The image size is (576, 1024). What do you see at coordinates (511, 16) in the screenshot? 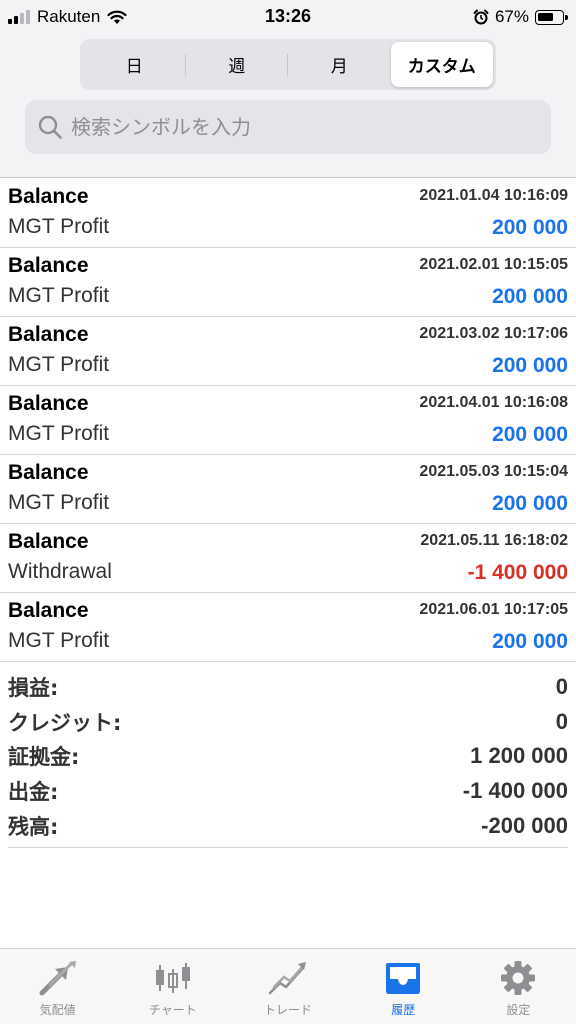
I see `battery-percentage: 67%` at bounding box center [511, 16].